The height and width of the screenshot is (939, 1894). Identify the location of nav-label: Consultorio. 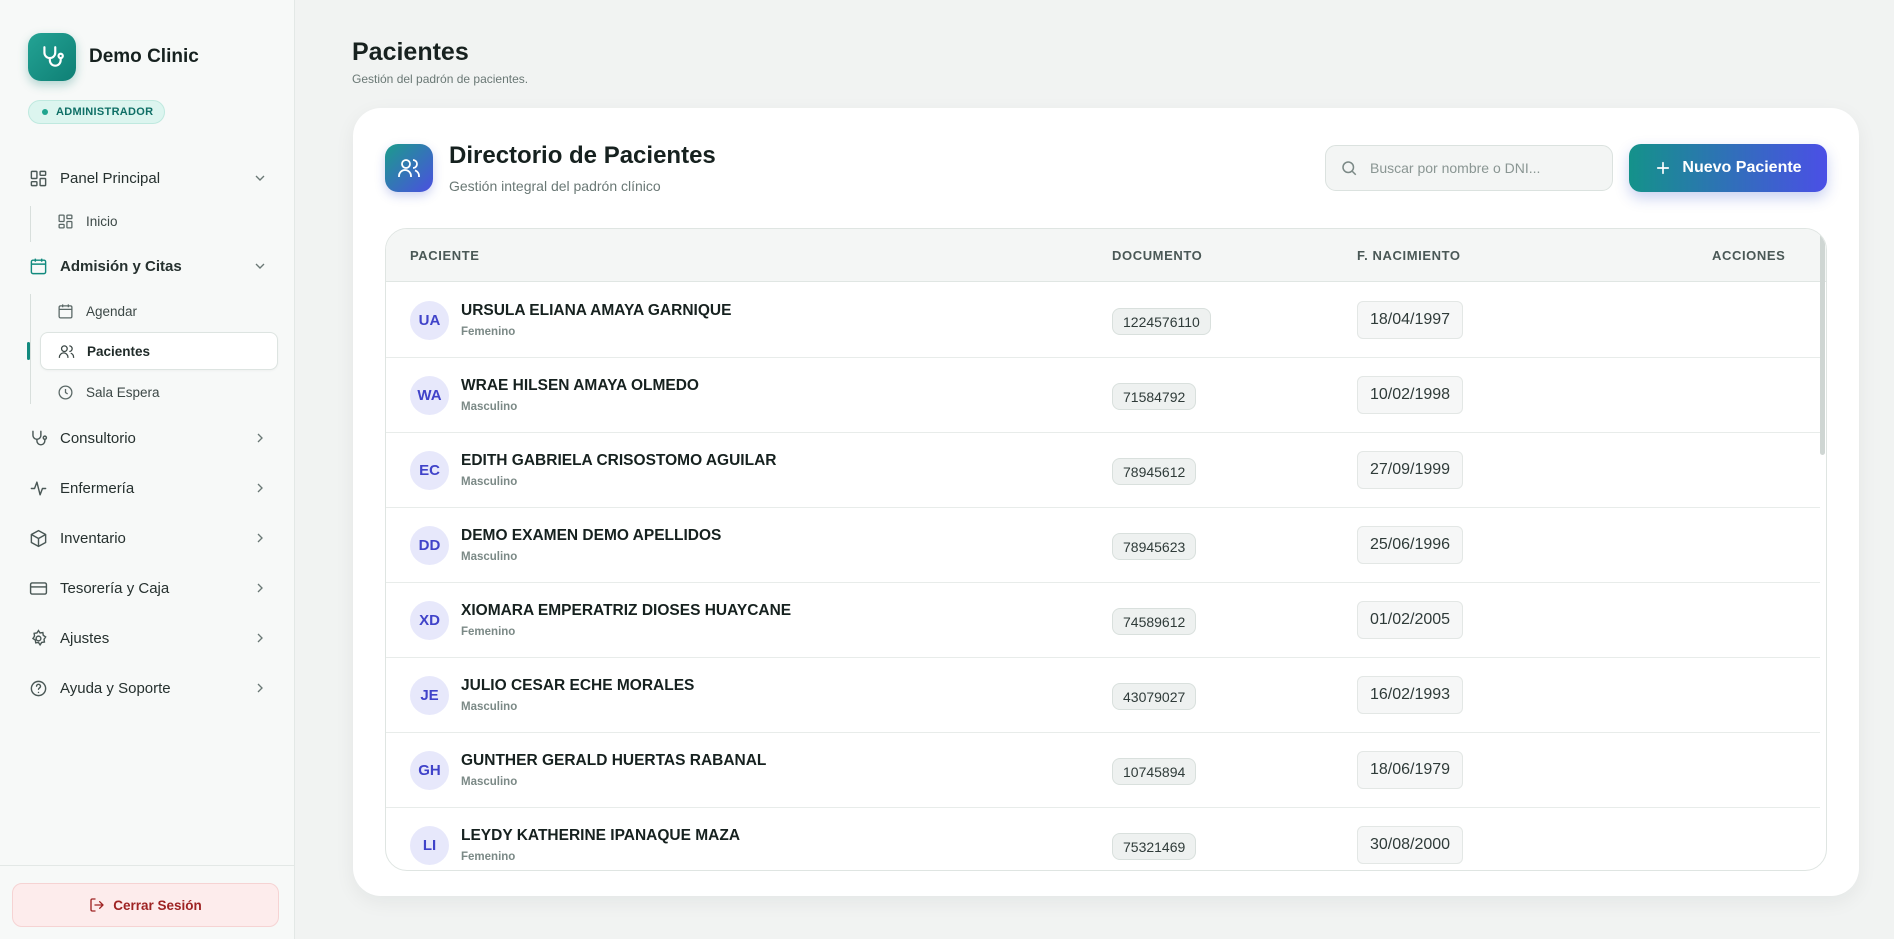
(98, 438).